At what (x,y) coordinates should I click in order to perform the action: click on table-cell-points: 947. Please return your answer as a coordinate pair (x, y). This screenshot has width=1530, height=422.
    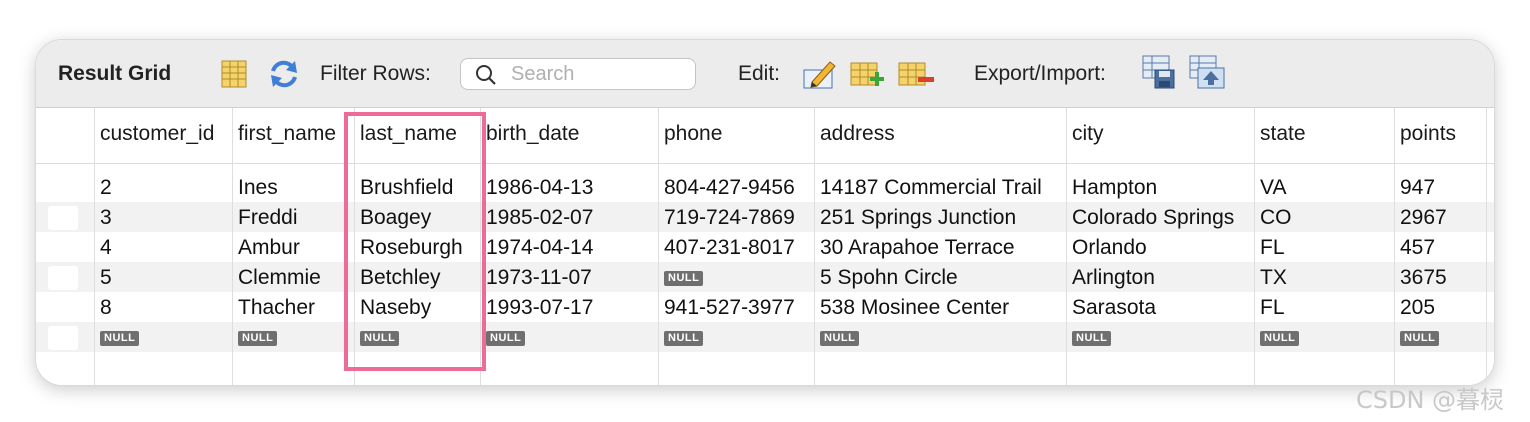
    Looking at the image, I should click on (1441, 188).